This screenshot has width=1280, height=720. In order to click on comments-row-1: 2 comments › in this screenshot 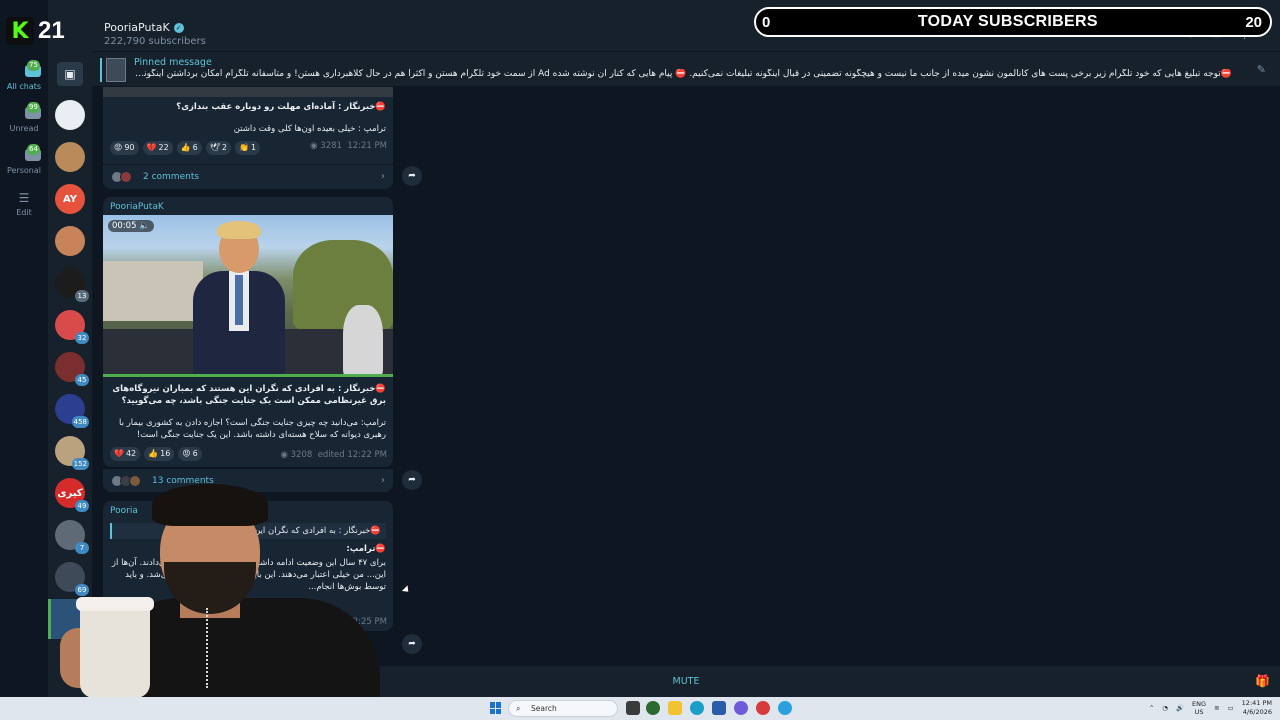, I will do `click(248, 176)`.